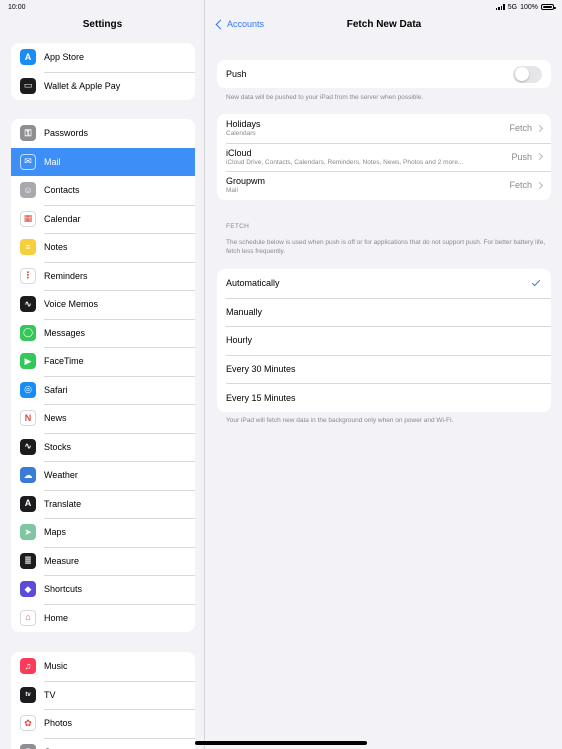  What do you see at coordinates (28, 389) in the screenshot?
I see `safari-icon: ◎` at bounding box center [28, 389].